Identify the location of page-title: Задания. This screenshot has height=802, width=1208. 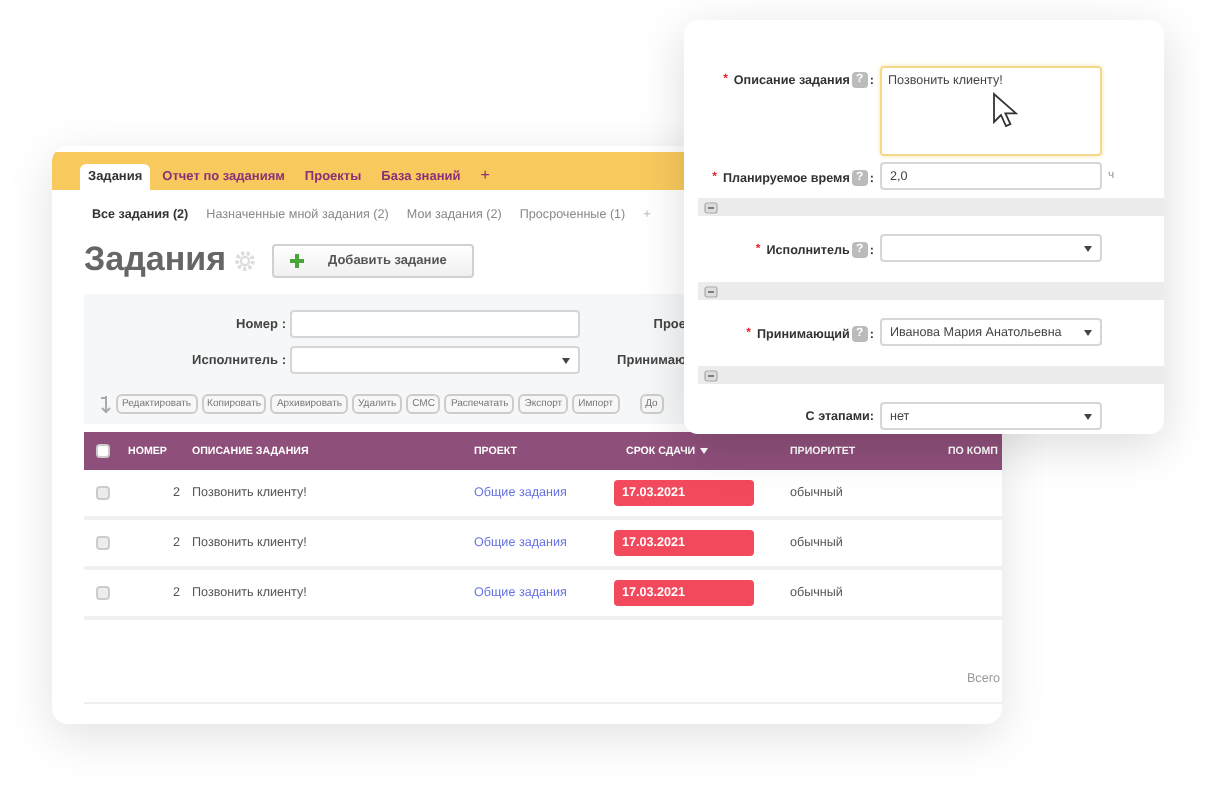
(155, 260).